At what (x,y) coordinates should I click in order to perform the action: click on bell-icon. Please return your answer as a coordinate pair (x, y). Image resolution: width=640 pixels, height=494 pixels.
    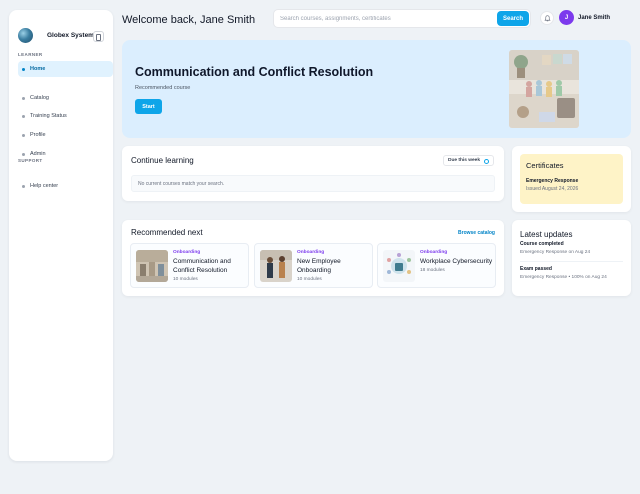
    Looking at the image, I should click on (547, 17).